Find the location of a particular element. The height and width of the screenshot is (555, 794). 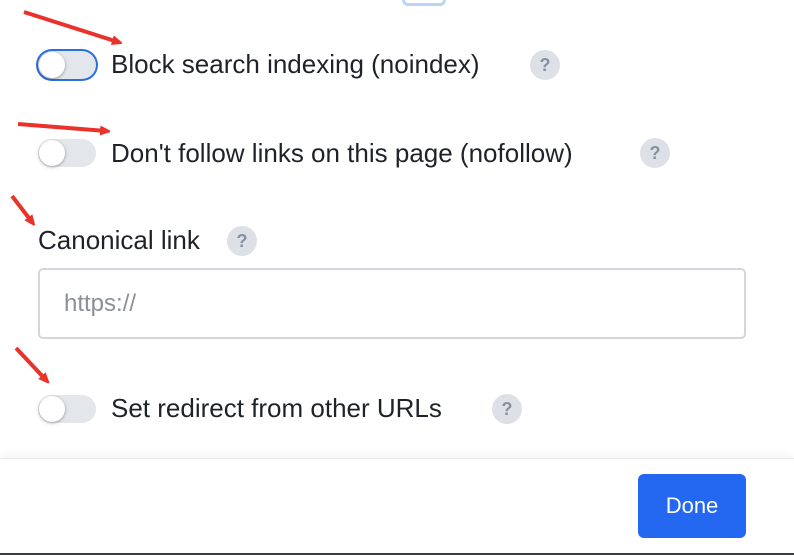

canonical-label: Canonical link is located at coordinates (119, 240).